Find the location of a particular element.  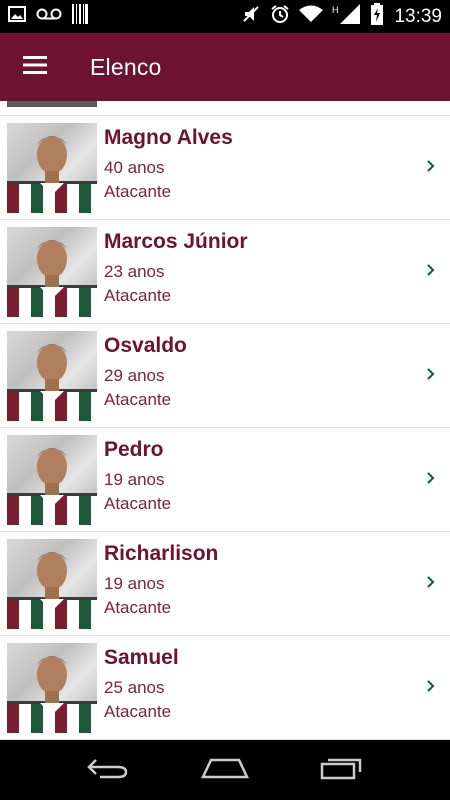

player-name: Samuel is located at coordinates (141, 657).